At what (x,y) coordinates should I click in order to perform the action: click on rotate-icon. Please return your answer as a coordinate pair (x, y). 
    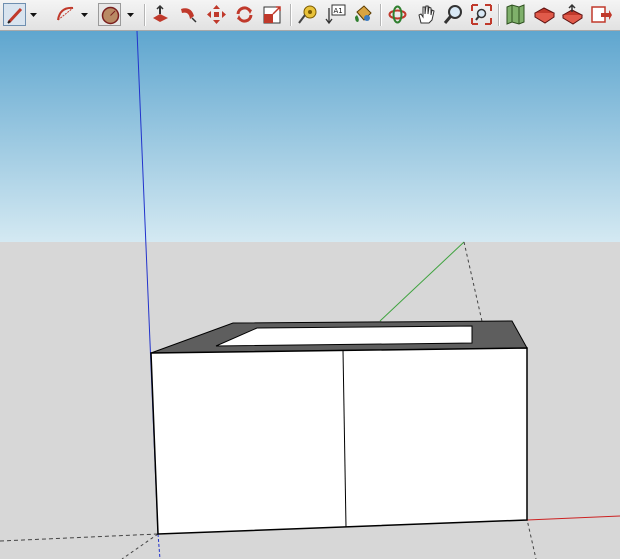
    Looking at the image, I should click on (244, 14).